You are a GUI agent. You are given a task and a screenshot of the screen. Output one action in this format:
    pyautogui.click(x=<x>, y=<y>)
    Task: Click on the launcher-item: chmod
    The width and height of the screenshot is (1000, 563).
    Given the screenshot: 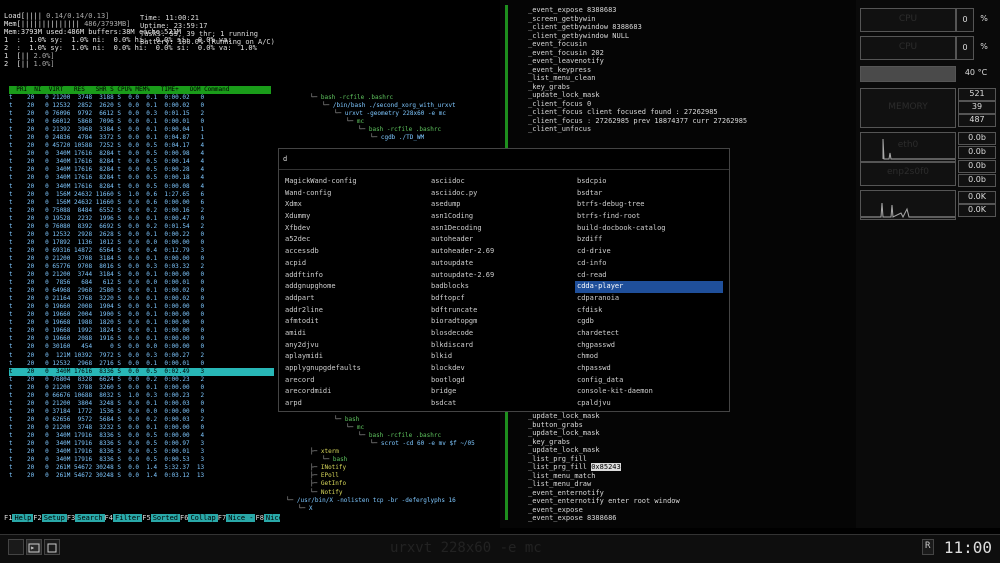 What is the action you would take?
    pyautogui.click(x=649, y=357)
    